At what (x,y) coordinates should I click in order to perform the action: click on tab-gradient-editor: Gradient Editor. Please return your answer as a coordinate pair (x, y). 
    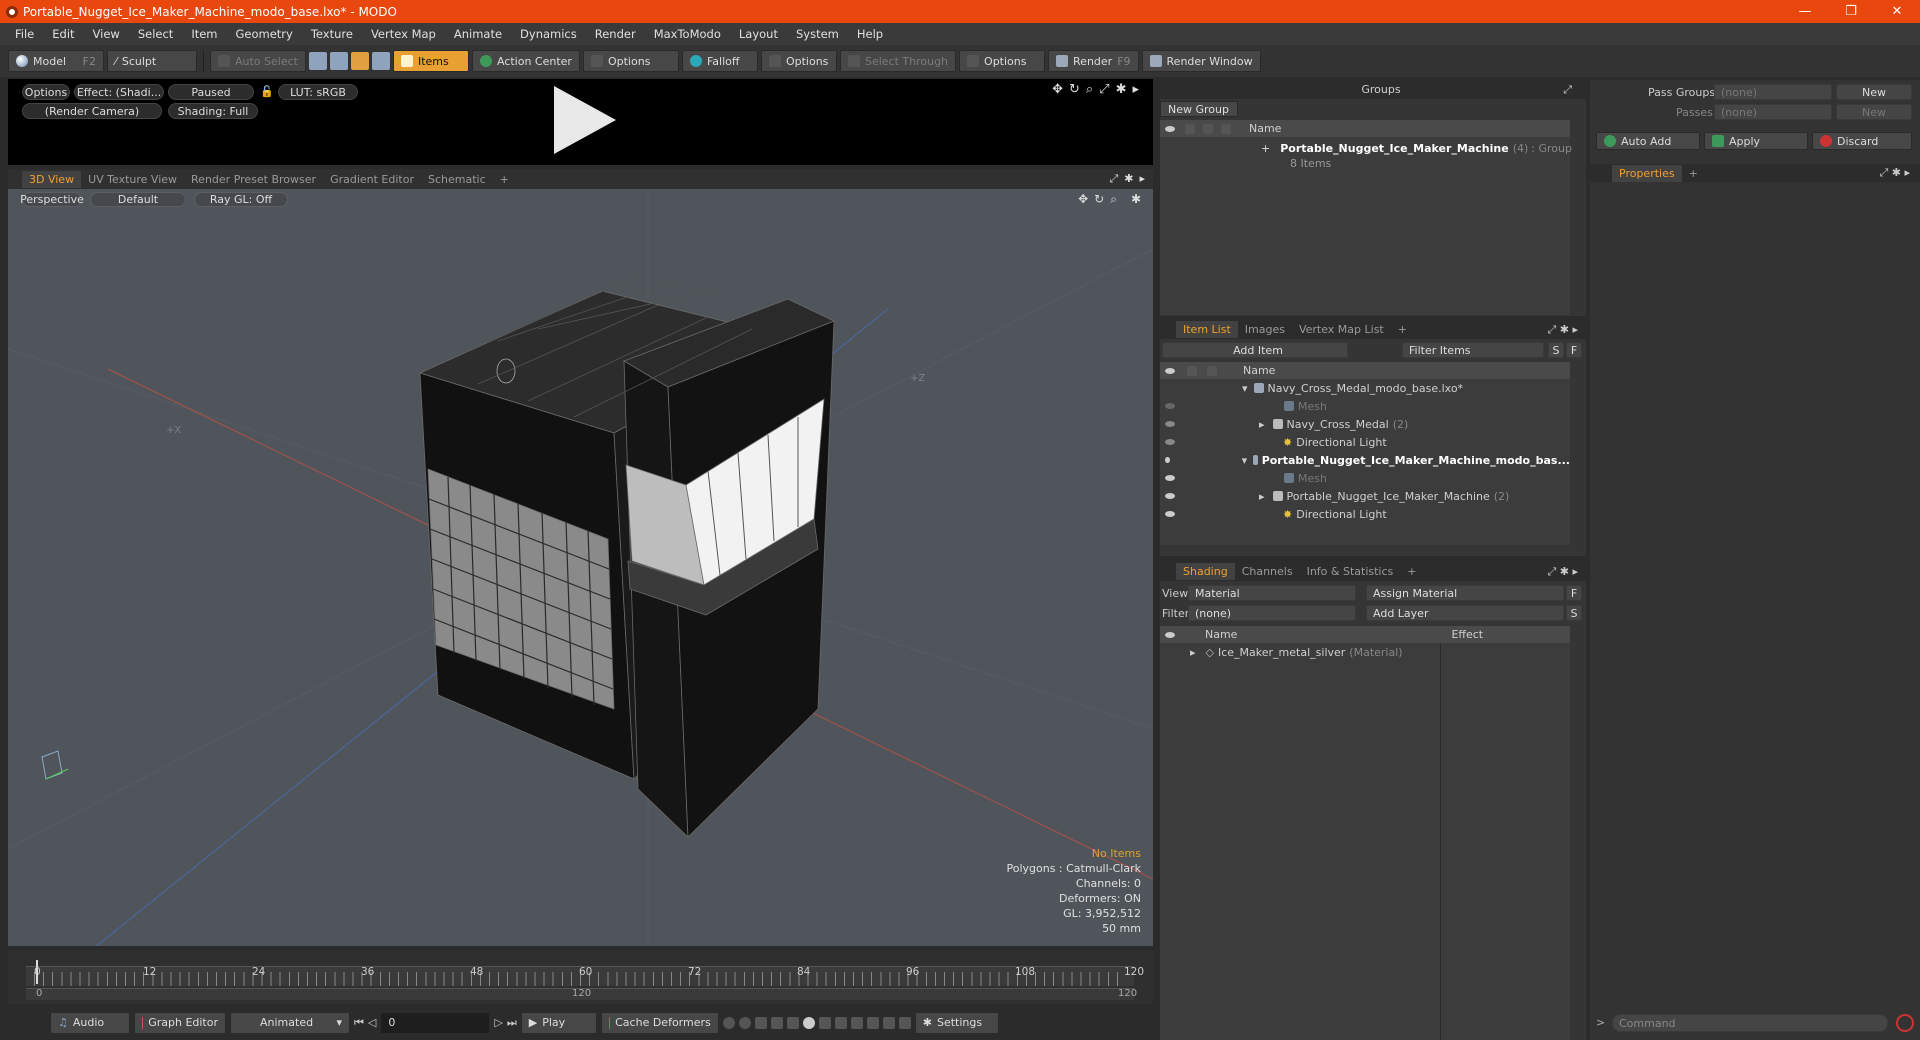
    Looking at the image, I should click on (372, 179).